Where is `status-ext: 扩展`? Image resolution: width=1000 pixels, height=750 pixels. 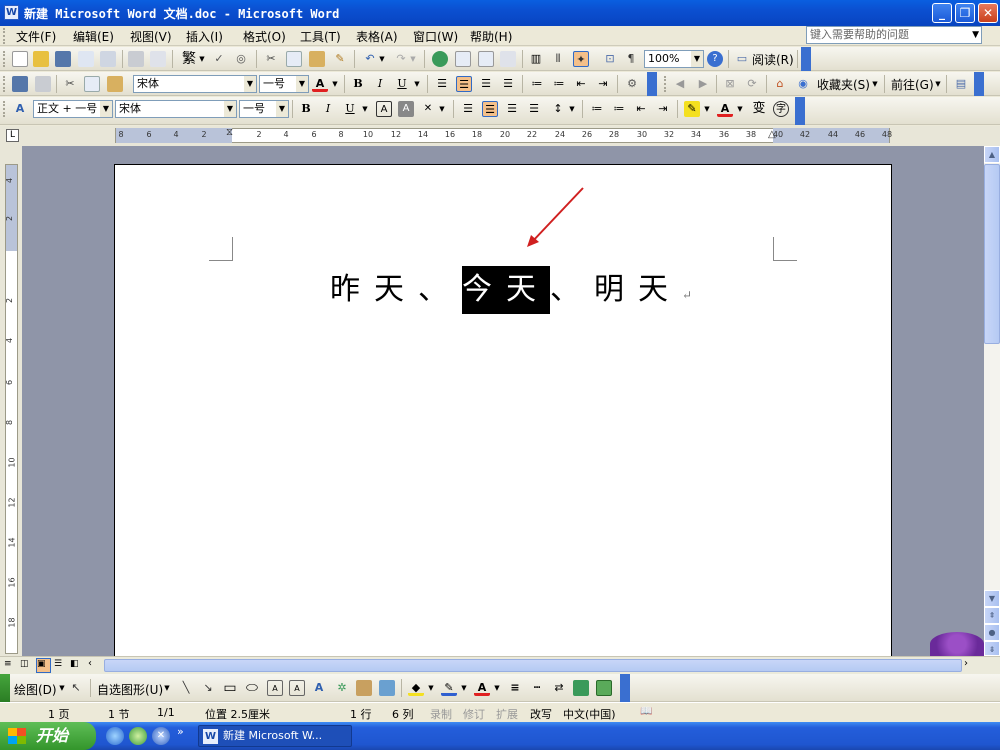
status-ext: 扩展 is located at coordinates (507, 714).